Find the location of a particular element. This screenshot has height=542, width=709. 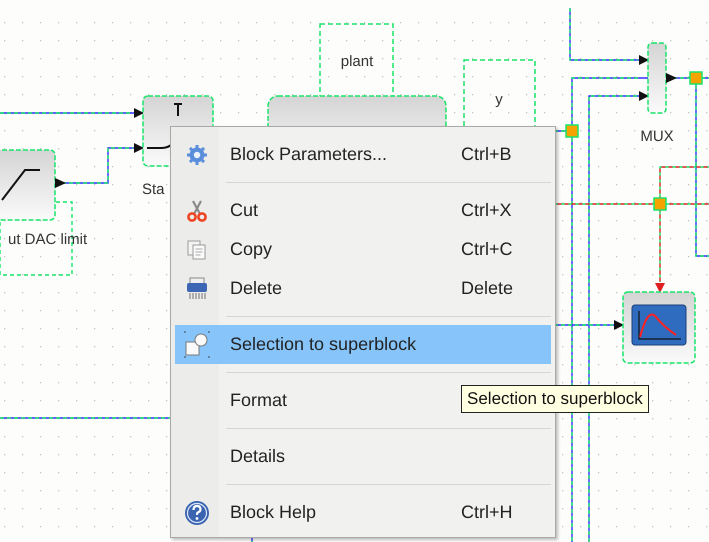

block-label: Sta is located at coordinates (153, 189).